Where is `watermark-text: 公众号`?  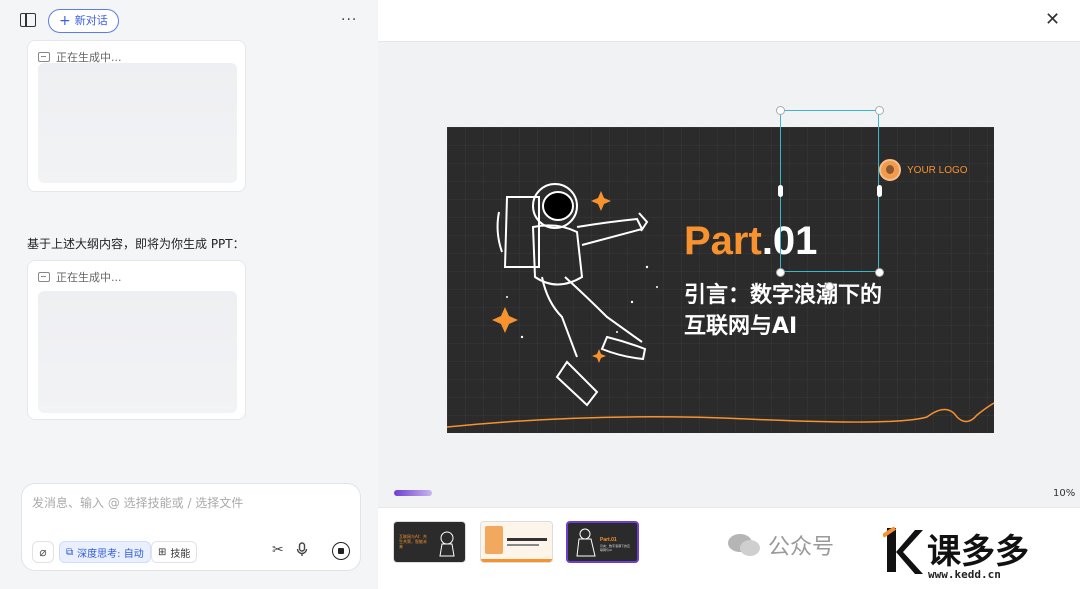 watermark-text: 公众号 is located at coordinates (801, 547).